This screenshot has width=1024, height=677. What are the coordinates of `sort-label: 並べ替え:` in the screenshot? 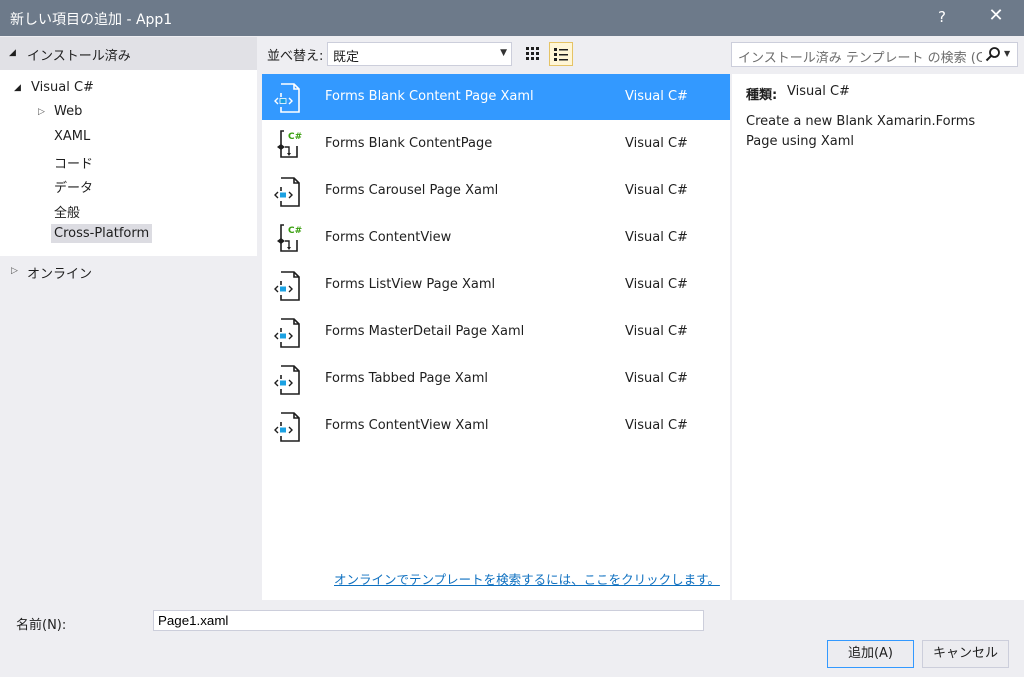 It's located at (295, 56).